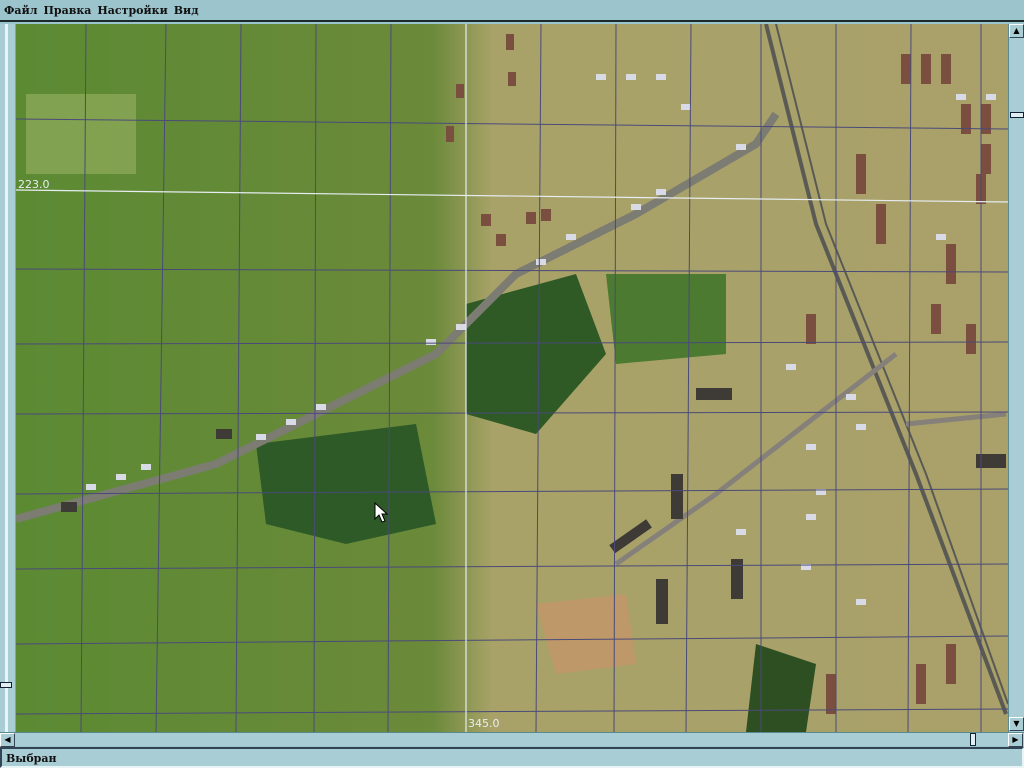 Image resolution: width=1024 pixels, height=768 pixels. Describe the element at coordinates (1016, 378) in the screenshot. I see `vertical-scrollbar: ▲ ▼` at that location.